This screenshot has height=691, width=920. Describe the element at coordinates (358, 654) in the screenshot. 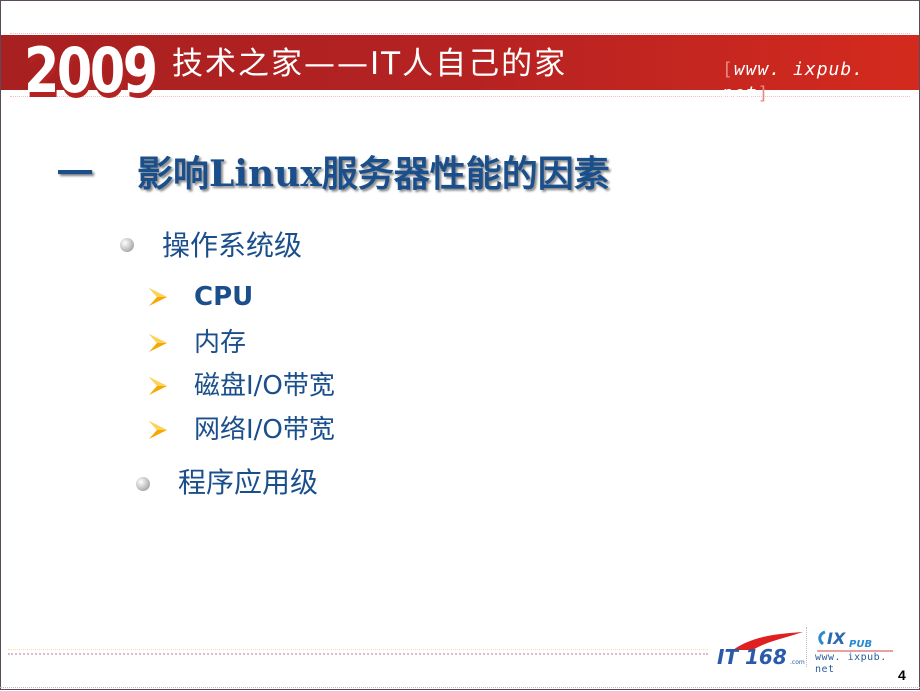

I see `footer-dotline` at that location.